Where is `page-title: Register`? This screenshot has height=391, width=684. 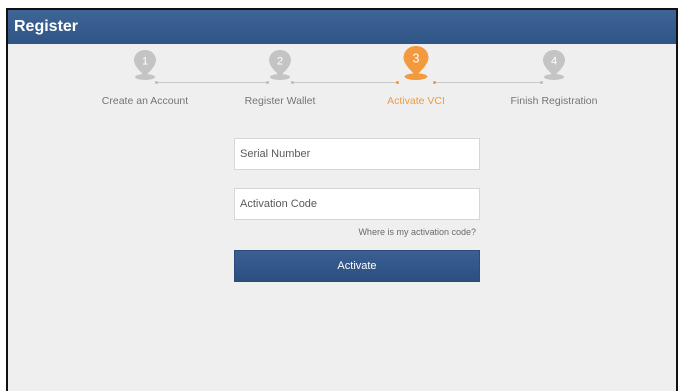 page-title: Register is located at coordinates (46, 26).